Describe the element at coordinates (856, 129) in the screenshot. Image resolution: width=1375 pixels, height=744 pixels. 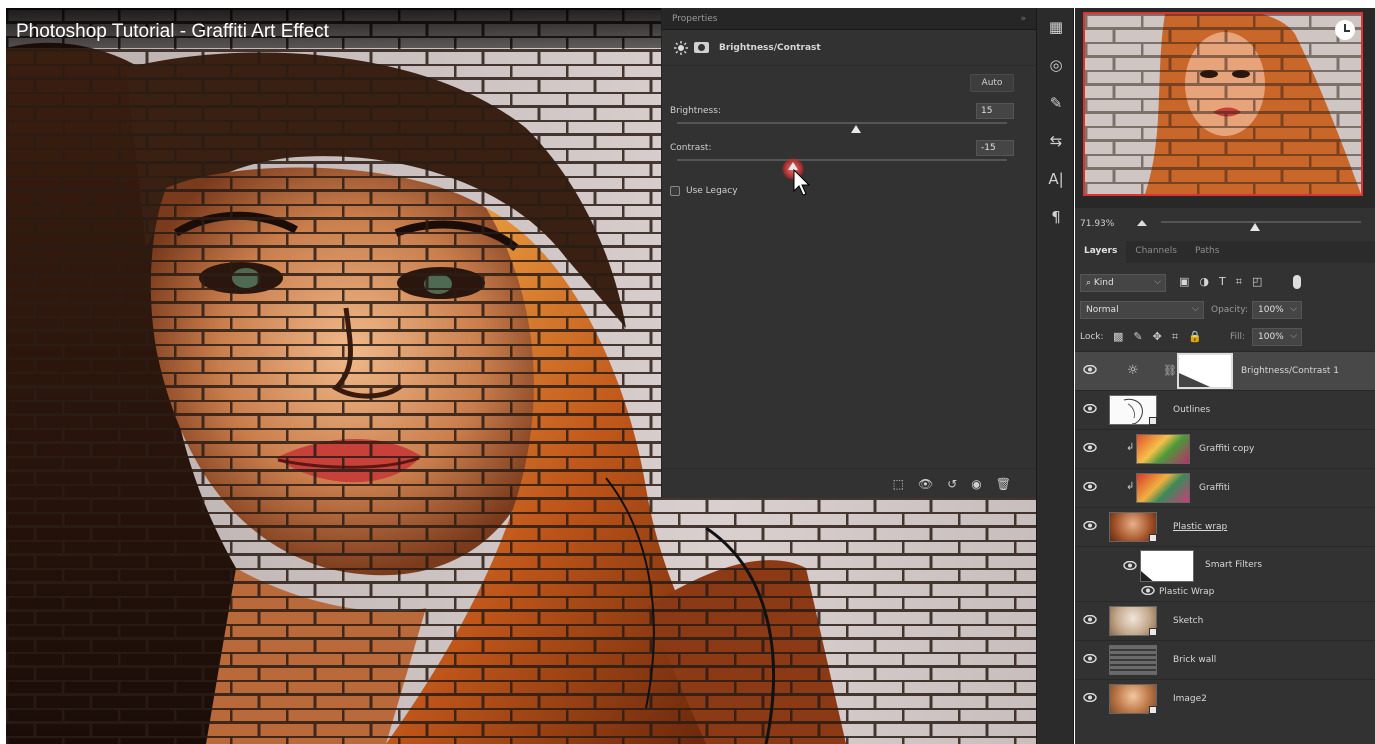
I see `brightness-slider-thumb` at that location.